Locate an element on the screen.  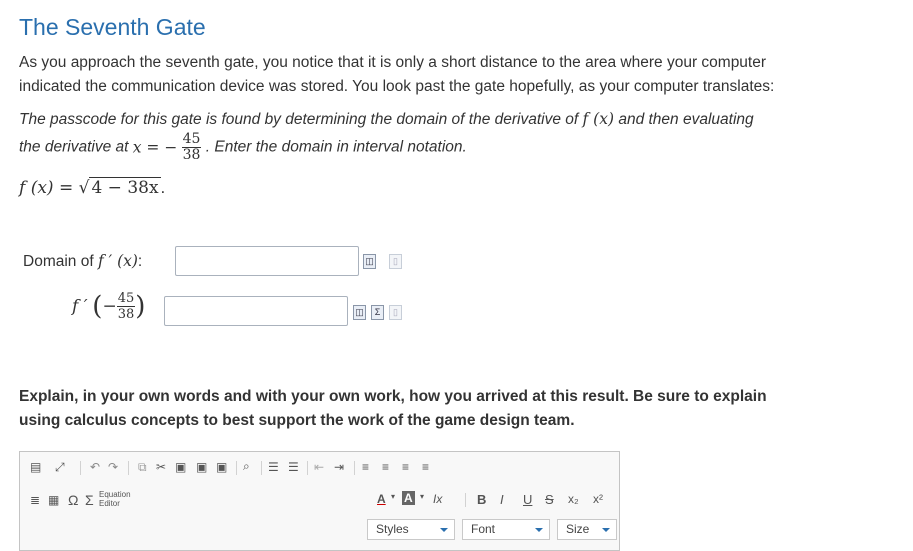
superscript-button: x² is located at coordinates (598, 499).